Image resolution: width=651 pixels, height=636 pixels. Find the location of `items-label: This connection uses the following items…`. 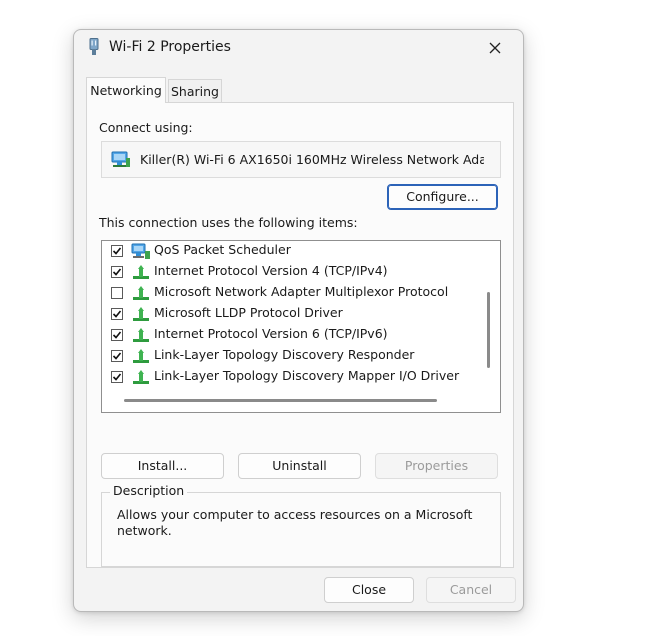

items-label: This connection uses the following items… is located at coordinates (228, 222).